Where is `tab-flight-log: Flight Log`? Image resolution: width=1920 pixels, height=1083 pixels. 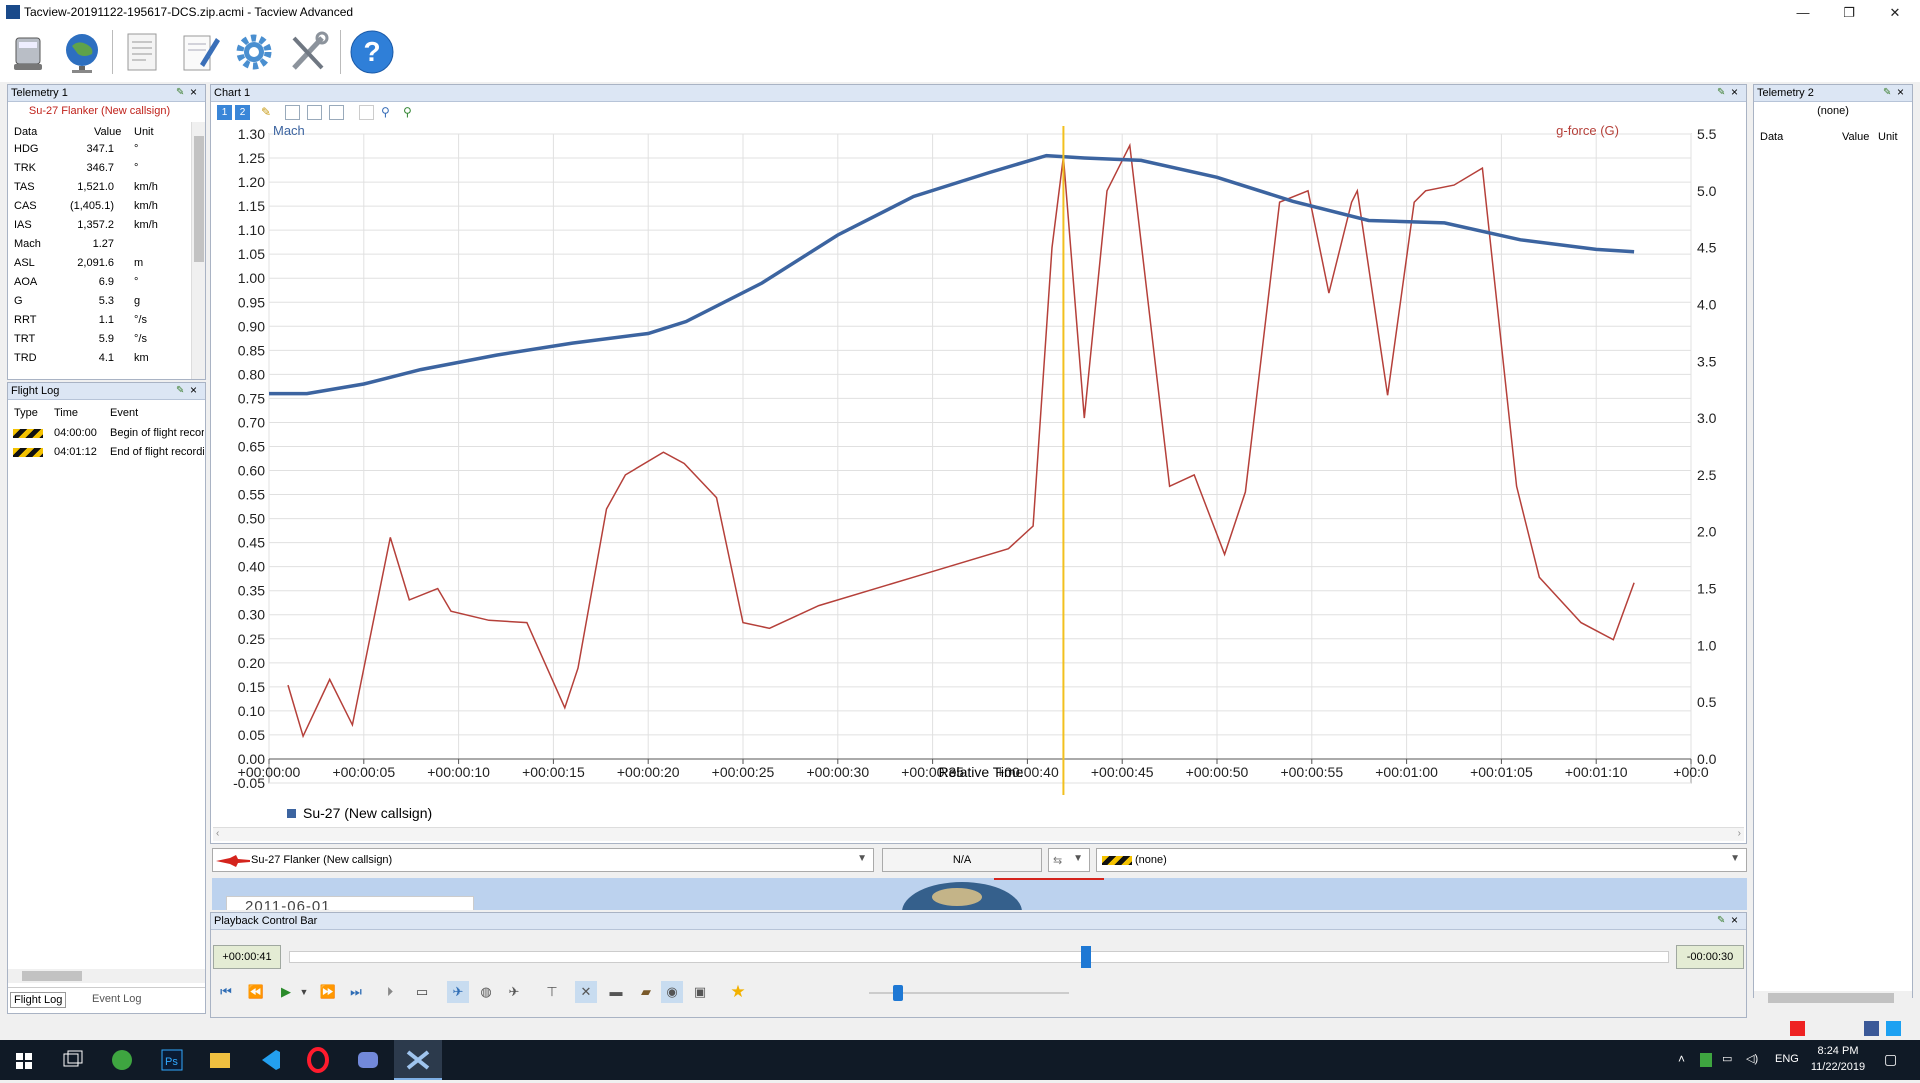 tab-flight-log: Flight Log is located at coordinates (38, 1000).